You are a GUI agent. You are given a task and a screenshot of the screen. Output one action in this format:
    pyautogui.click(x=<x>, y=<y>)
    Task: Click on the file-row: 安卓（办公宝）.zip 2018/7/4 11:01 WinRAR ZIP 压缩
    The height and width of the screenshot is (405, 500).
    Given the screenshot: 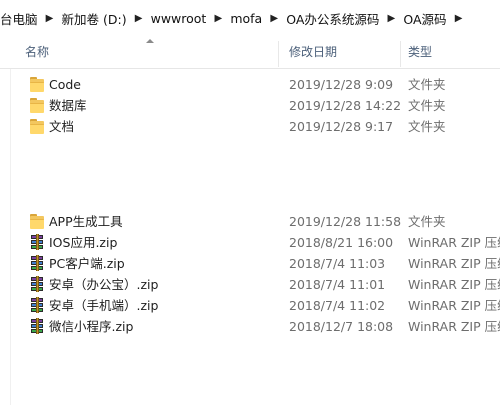 What is the action you would take?
    pyautogui.click(x=262, y=284)
    